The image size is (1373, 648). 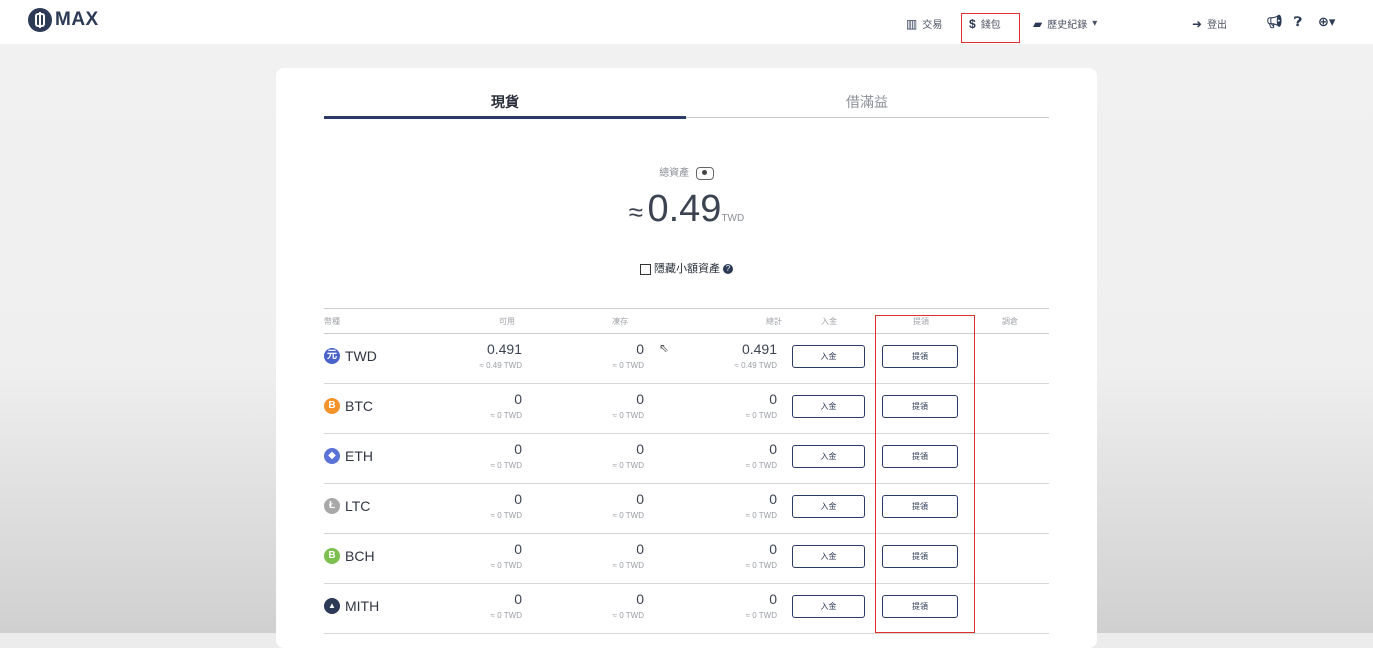 I want to click on announcement-icon: 📢︎, so click(x=1274, y=22).